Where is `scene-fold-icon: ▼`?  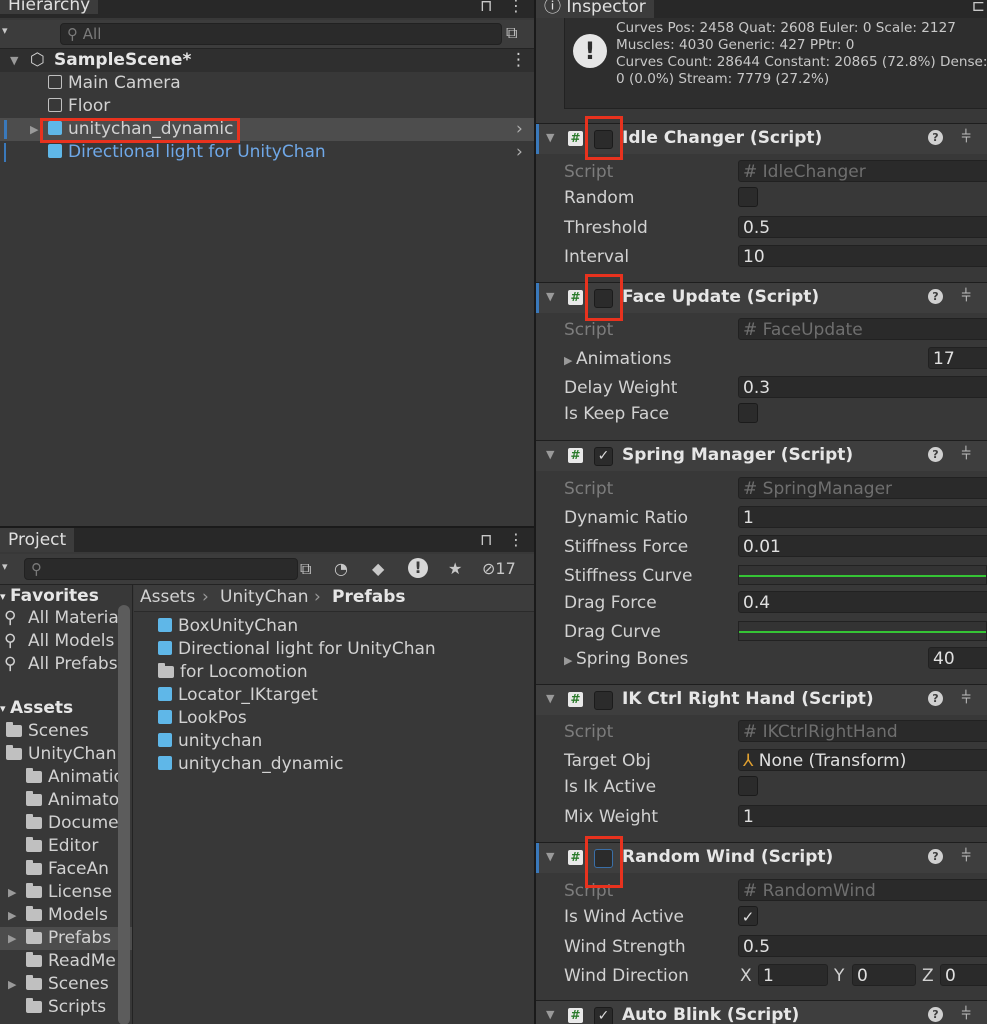 scene-fold-icon: ▼ is located at coordinates (14, 60).